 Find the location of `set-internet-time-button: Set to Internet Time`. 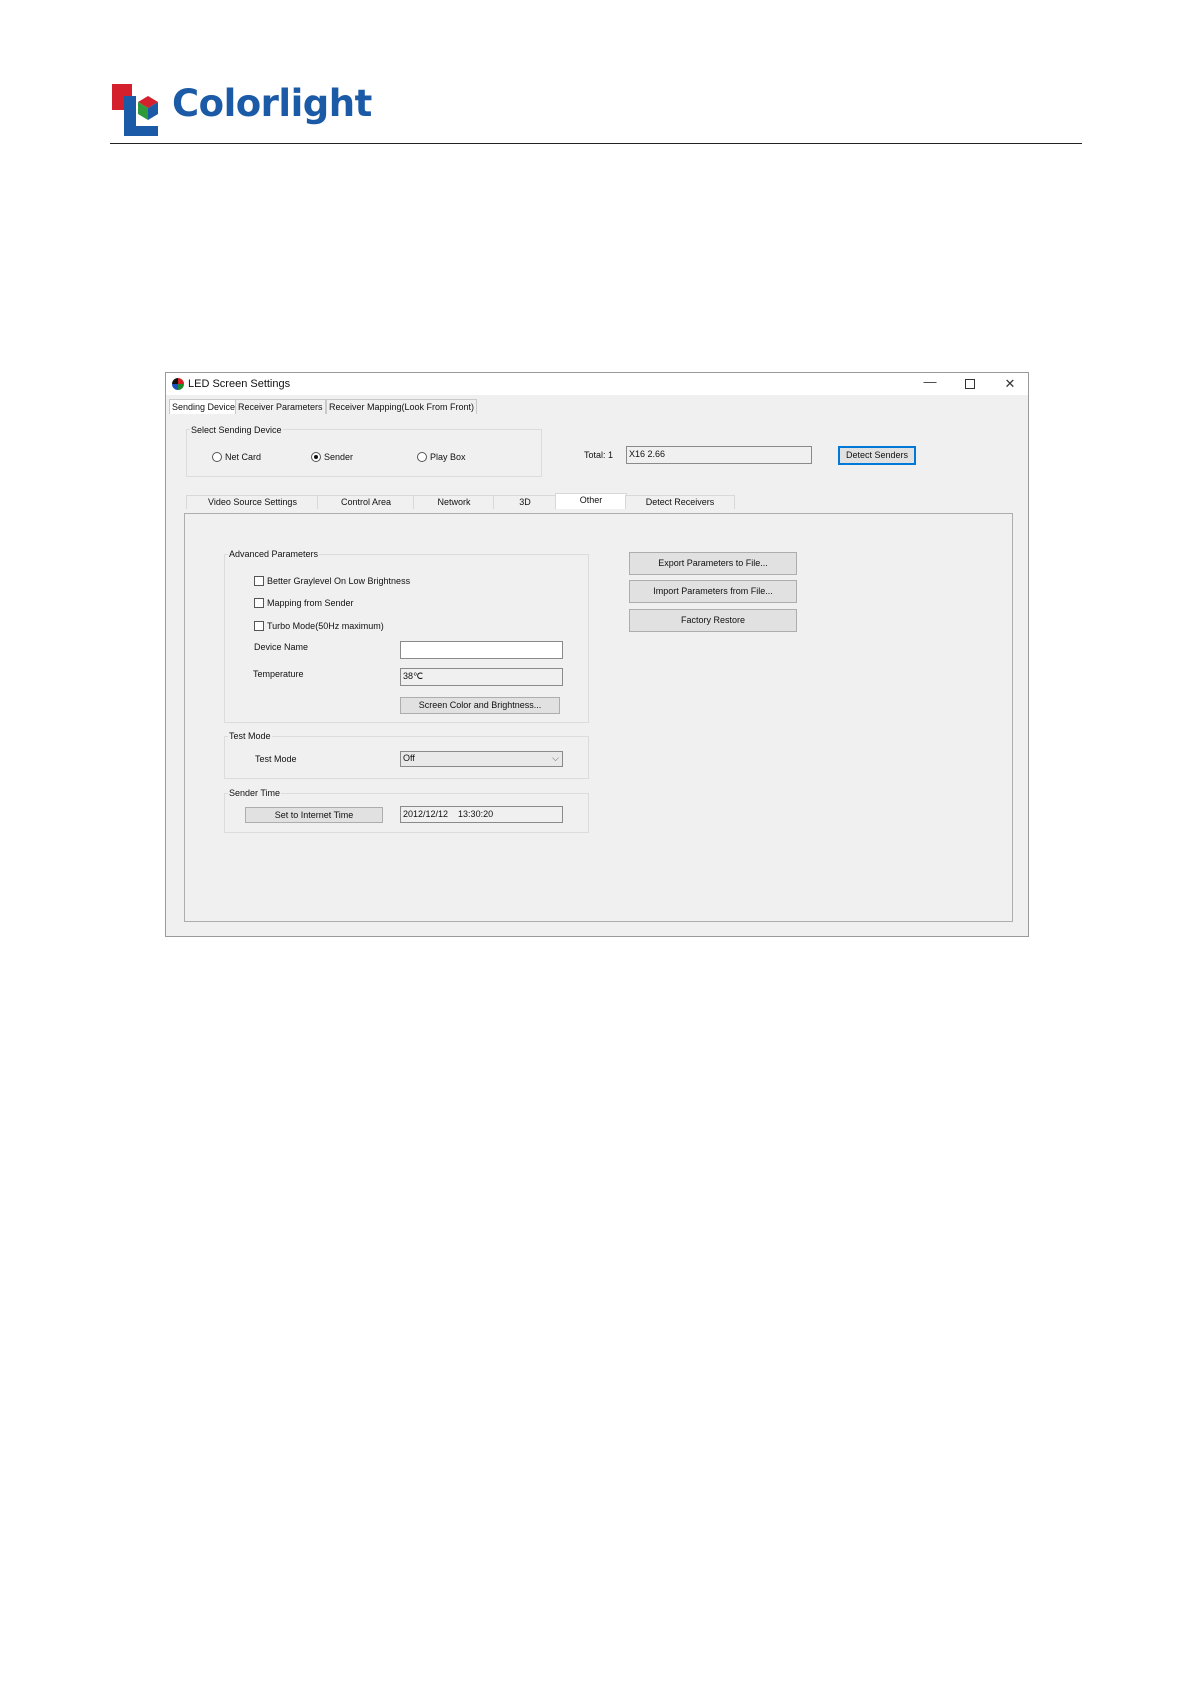

set-internet-time-button: Set to Internet Time is located at coordinates (314, 815).